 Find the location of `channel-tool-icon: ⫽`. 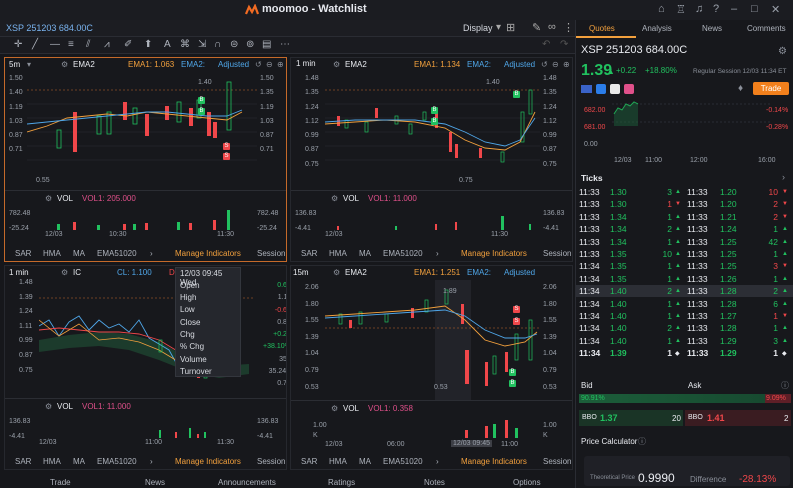

channel-tool-icon: ⫽ is located at coordinates (88, 44).